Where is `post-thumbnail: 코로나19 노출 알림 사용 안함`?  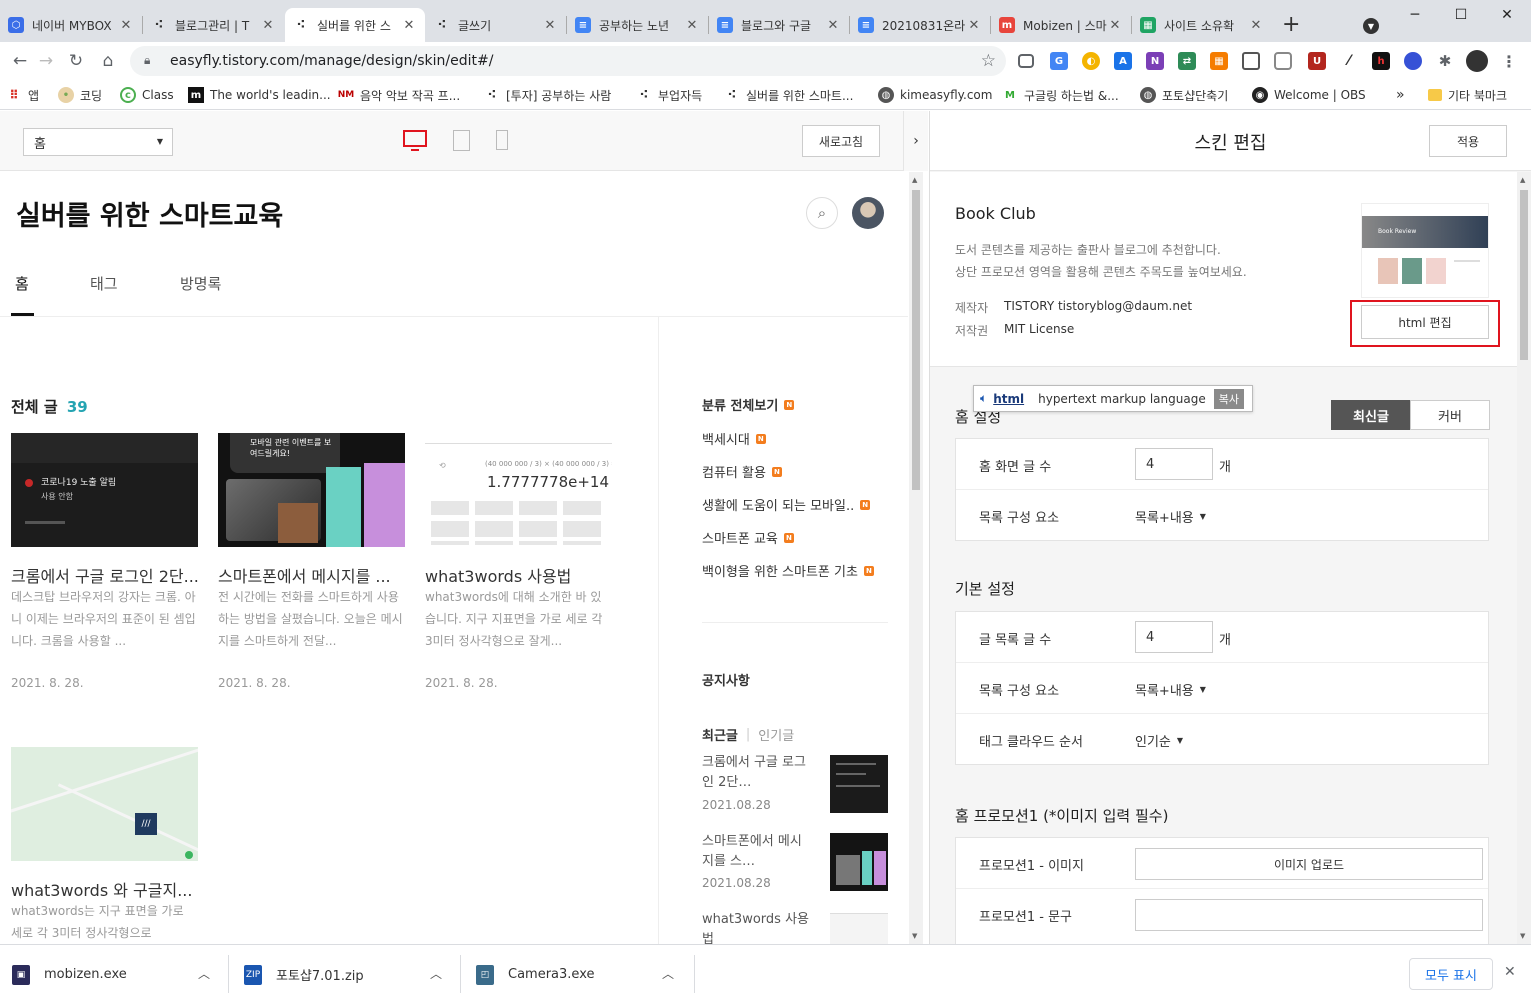 post-thumbnail: 코로나19 노출 알림 사용 안함 is located at coordinates (104, 490).